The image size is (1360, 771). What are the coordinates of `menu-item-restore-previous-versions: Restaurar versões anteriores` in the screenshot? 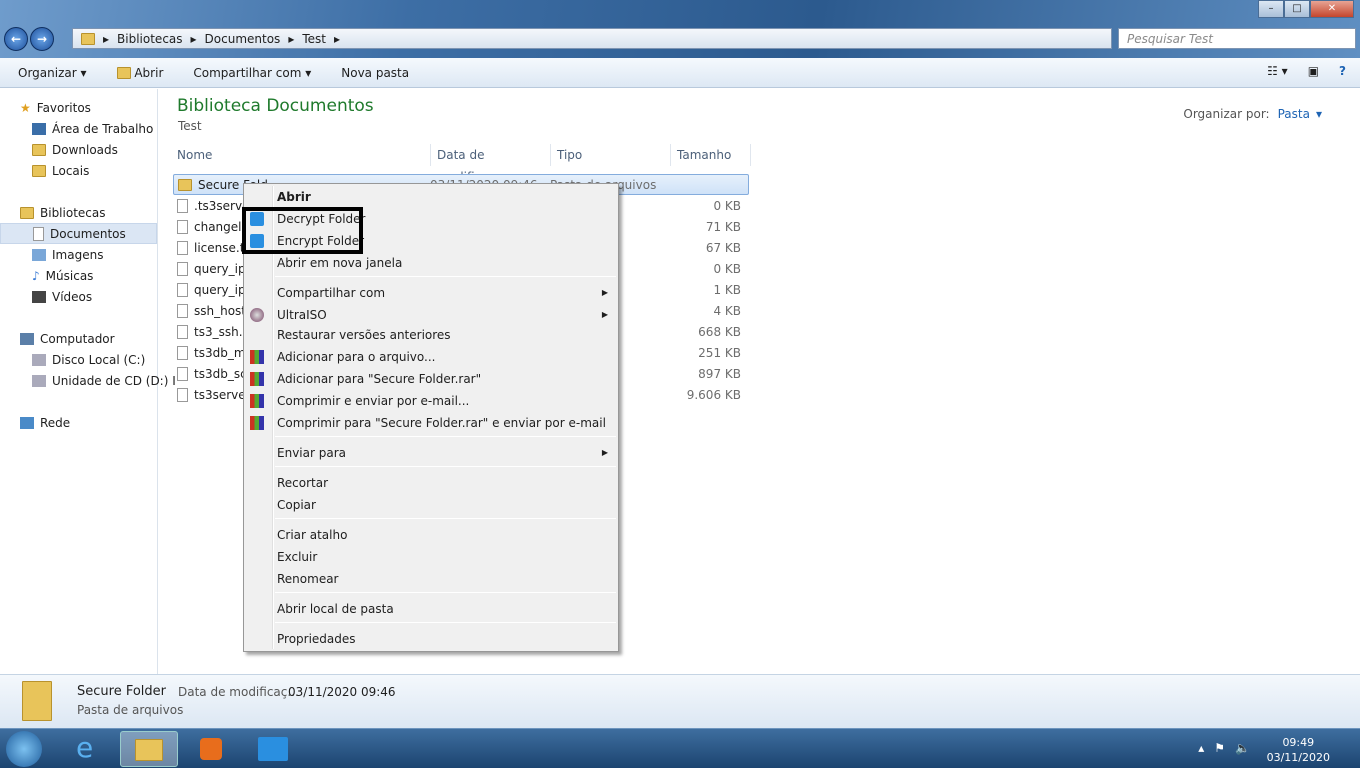 It's located at (431, 335).